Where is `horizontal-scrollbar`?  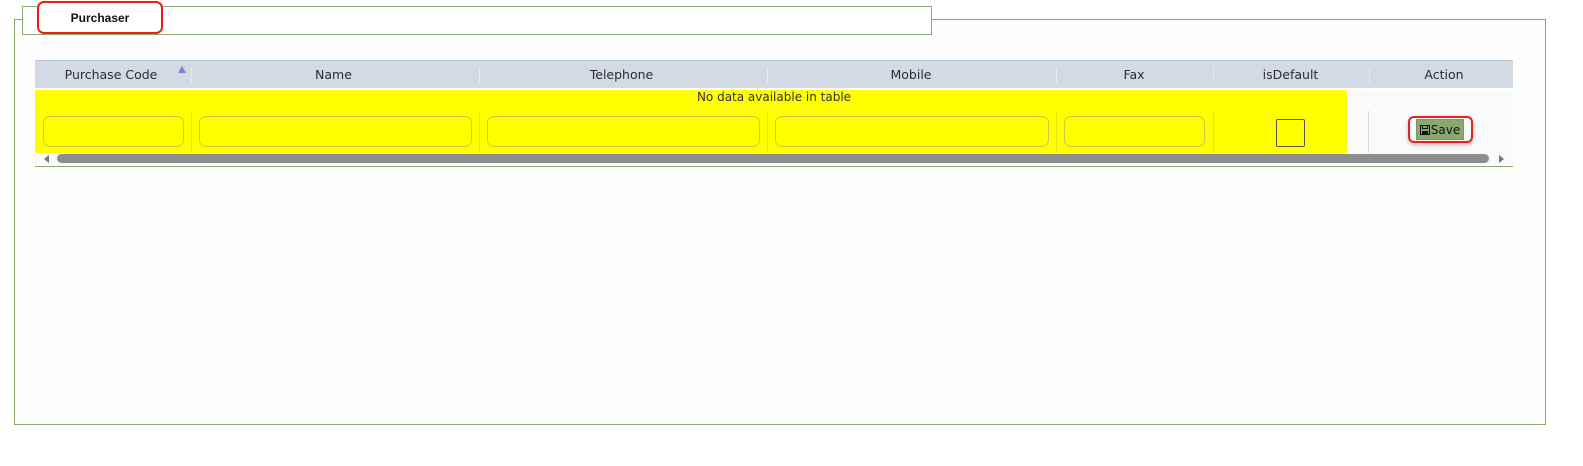
horizontal-scrollbar is located at coordinates (774, 159).